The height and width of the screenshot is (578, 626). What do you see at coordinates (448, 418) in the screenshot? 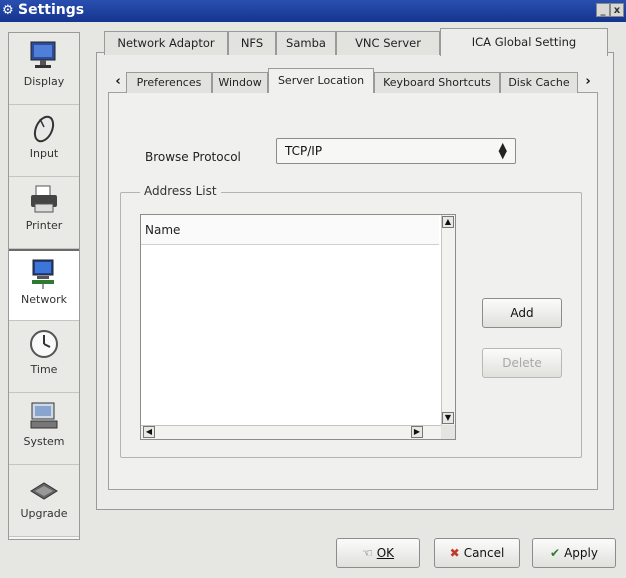
I see `scroll-down-icon: ▼` at bounding box center [448, 418].